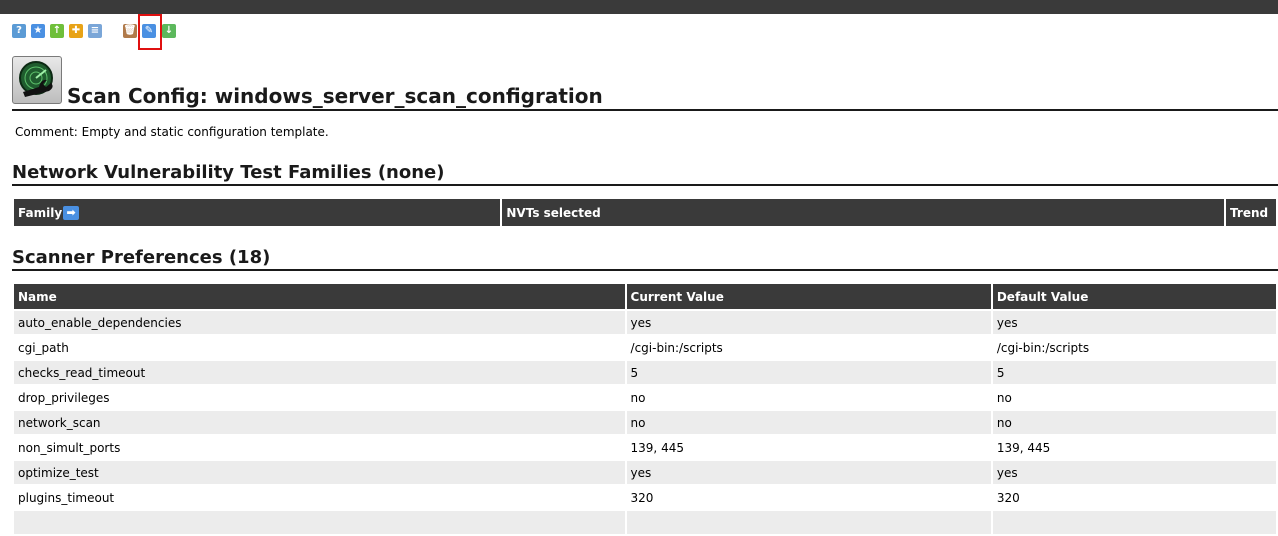  I want to click on pref-name: auto_enable_dependencies, so click(319, 322).